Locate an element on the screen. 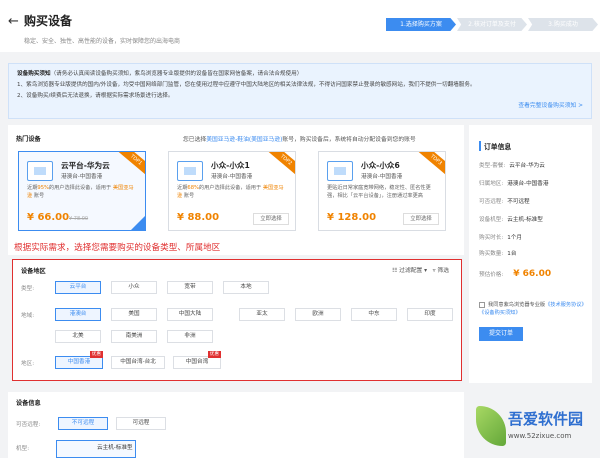 This screenshot has height=458, width=600. order-row: 购买数量: 1台 is located at coordinates (497, 253).